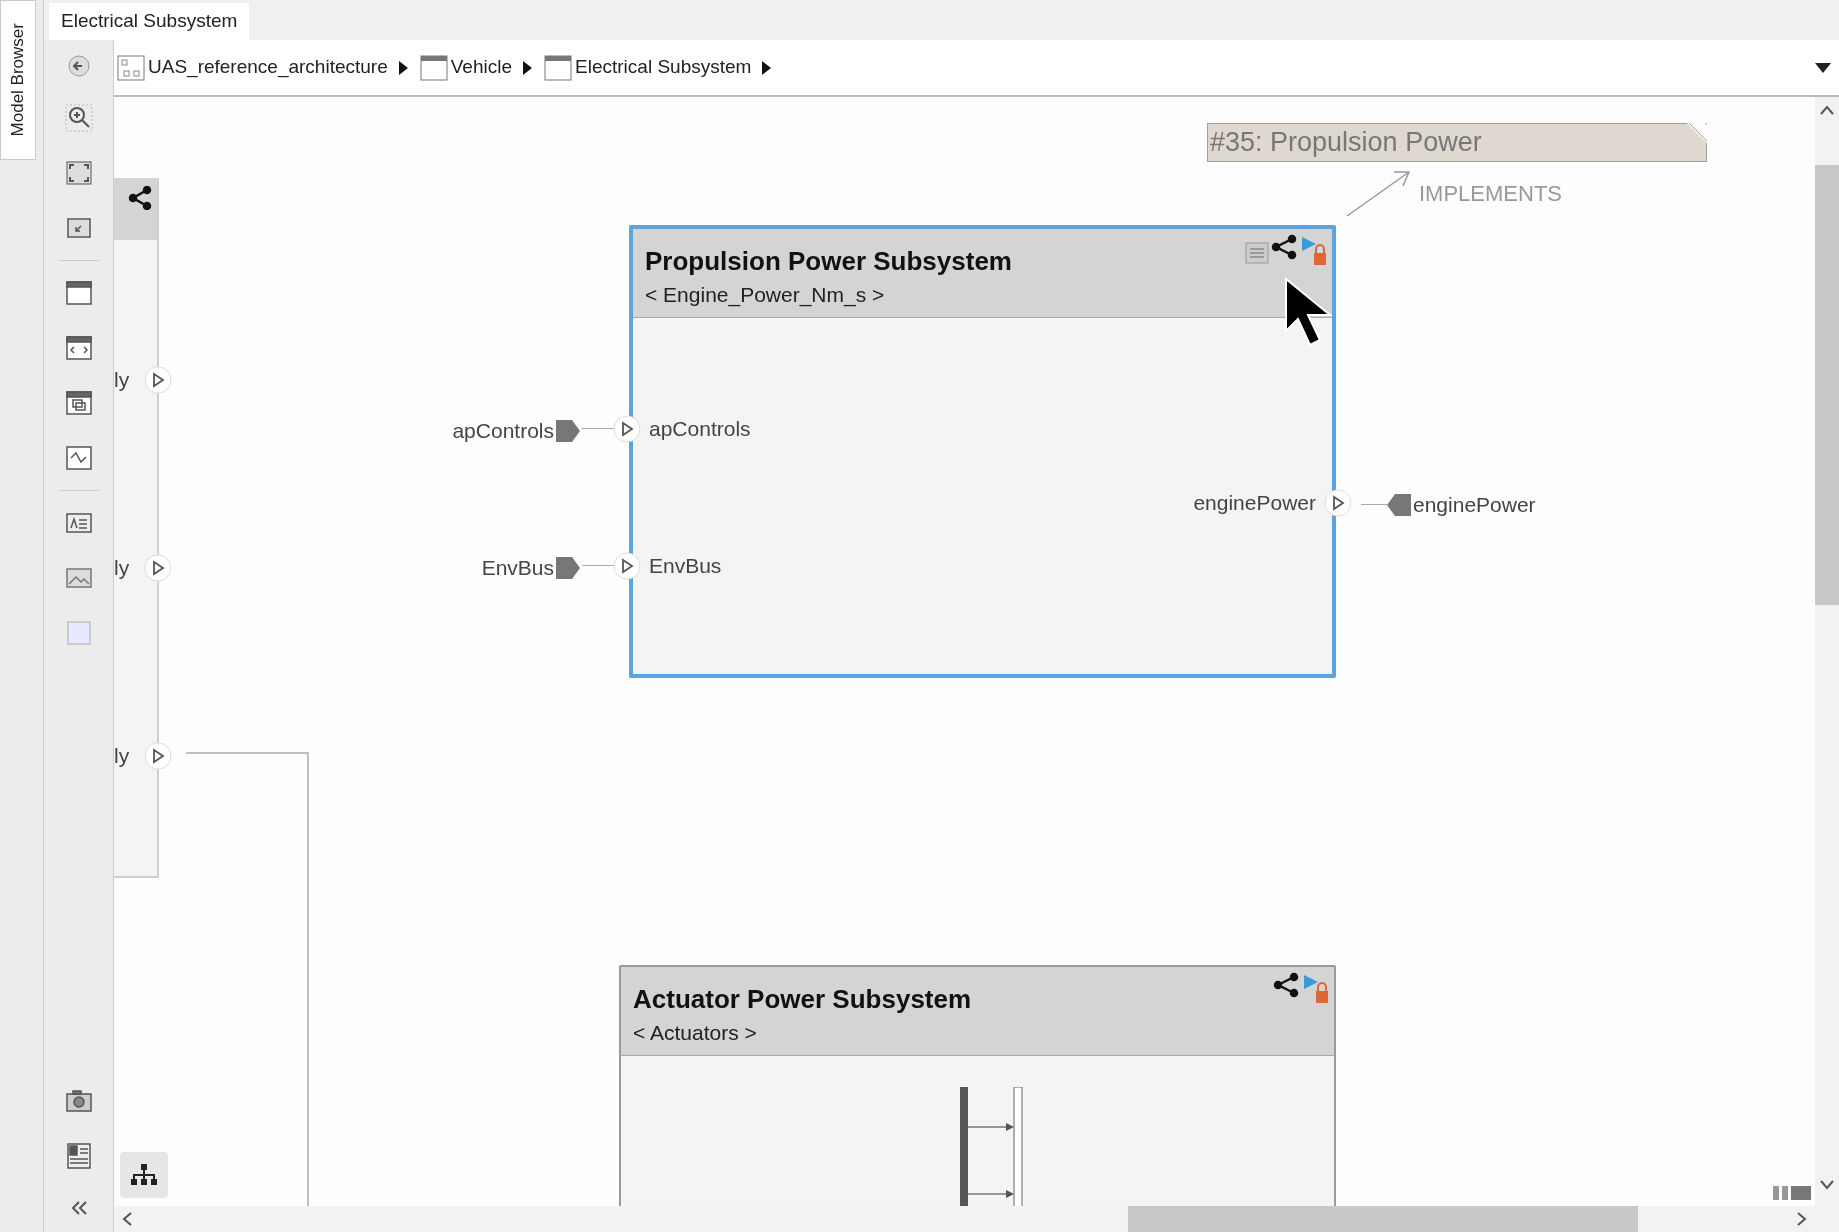 This screenshot has height=1232, width=1839. I want to click on breadcrumb-link: Electrical Subsystem, so click(648, 67).